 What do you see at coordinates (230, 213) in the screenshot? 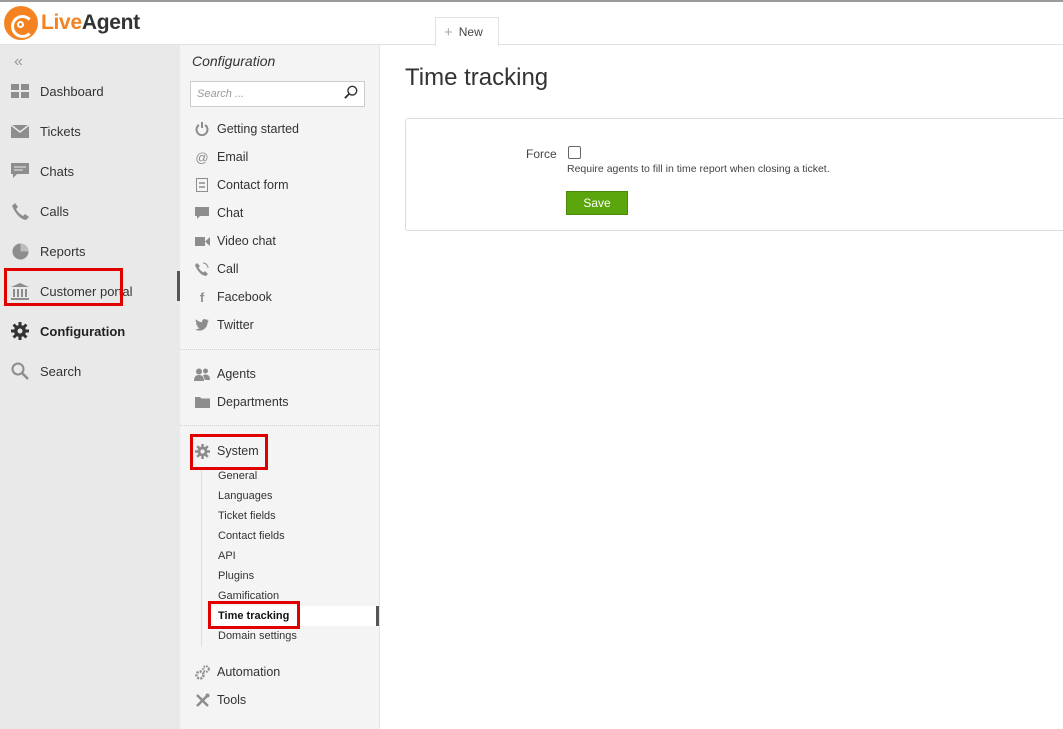
I see `config-item-label: Chat` at bounding box center [230, 213].